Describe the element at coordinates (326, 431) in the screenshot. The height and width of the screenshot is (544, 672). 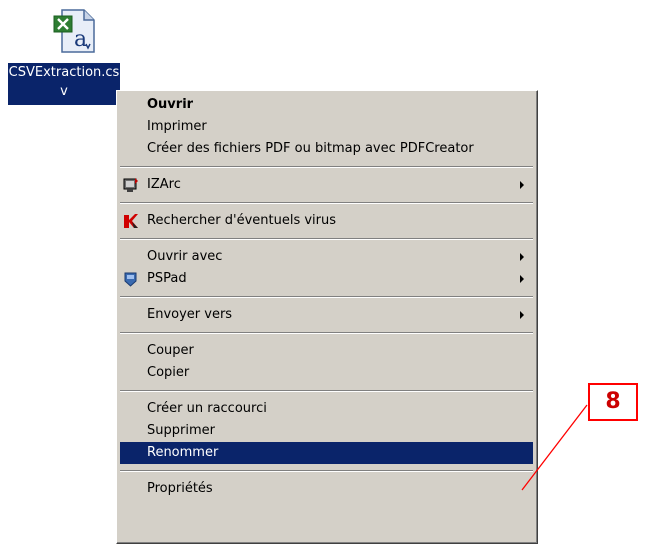
I see `menu-item-supprimer: Supprimer` at that location.